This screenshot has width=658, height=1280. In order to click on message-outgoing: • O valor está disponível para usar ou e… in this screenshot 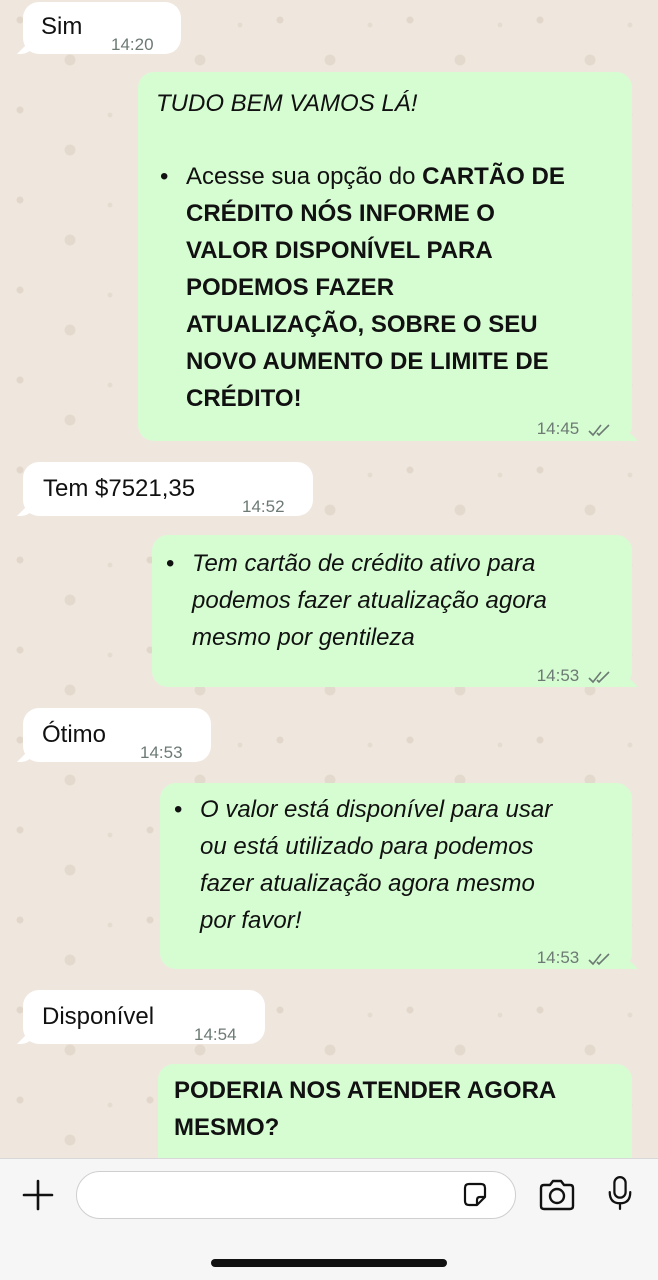, I will do `click(396, 876)`.